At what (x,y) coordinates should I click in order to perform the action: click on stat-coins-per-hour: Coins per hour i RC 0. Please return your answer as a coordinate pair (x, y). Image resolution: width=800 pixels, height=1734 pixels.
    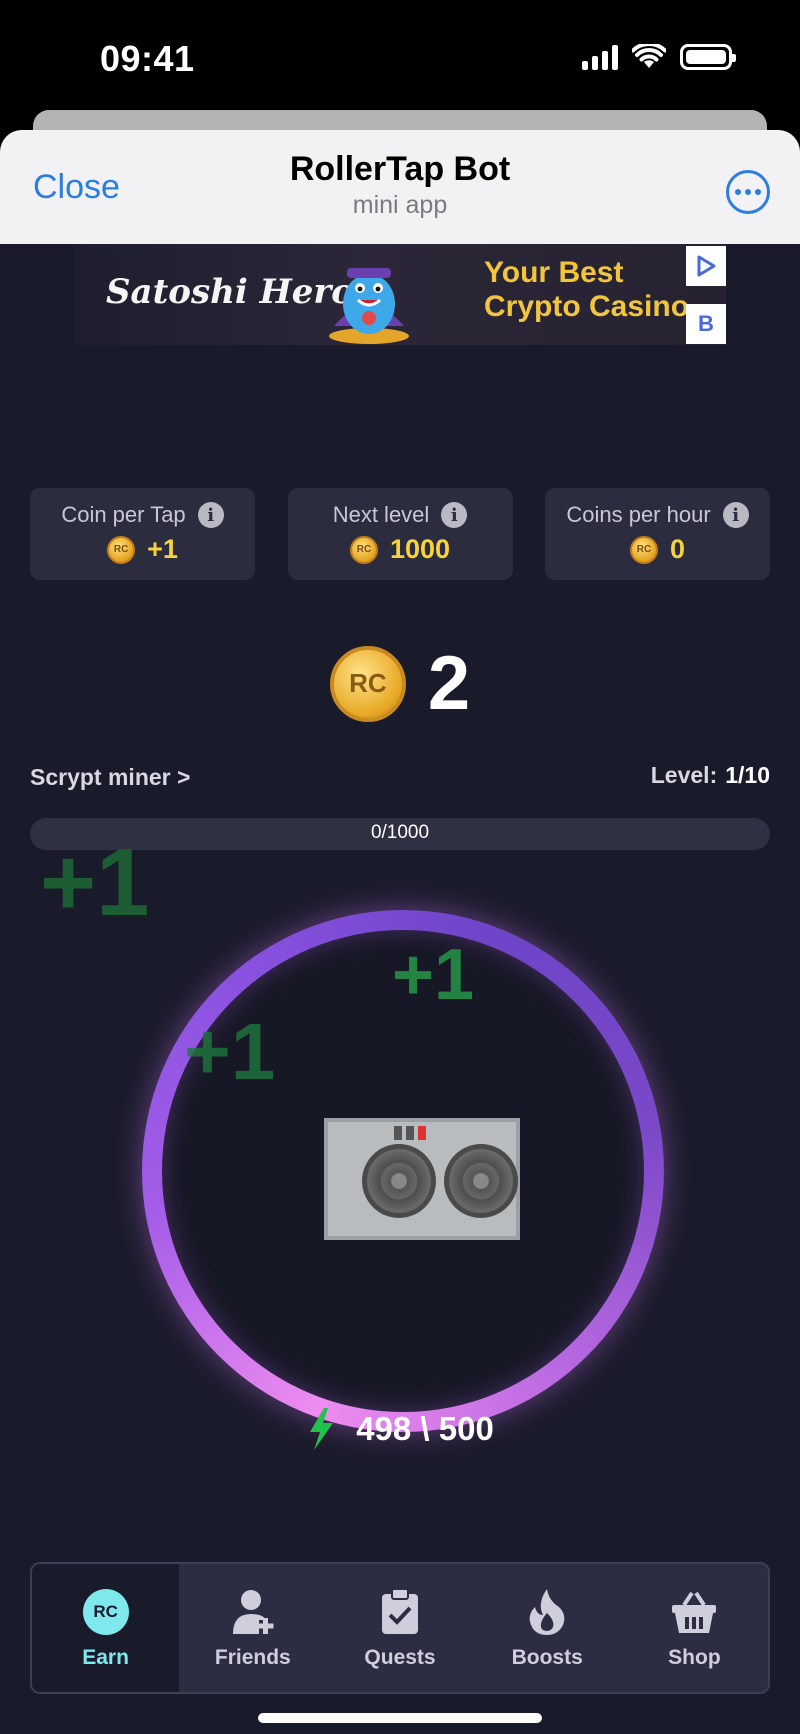
    Looking at the image, I should click on (657, 534).